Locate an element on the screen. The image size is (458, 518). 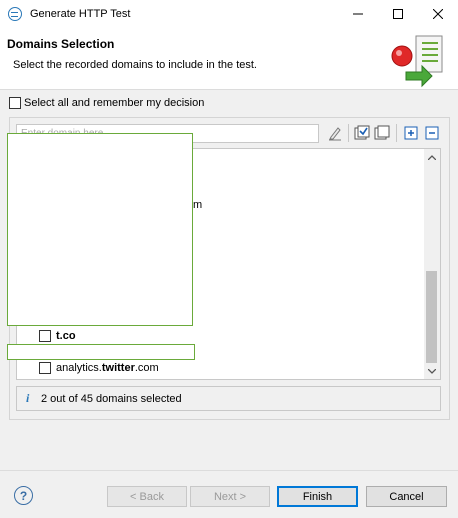
select-all-label: Select all and remember my decision is located at coordinates (114, 103).